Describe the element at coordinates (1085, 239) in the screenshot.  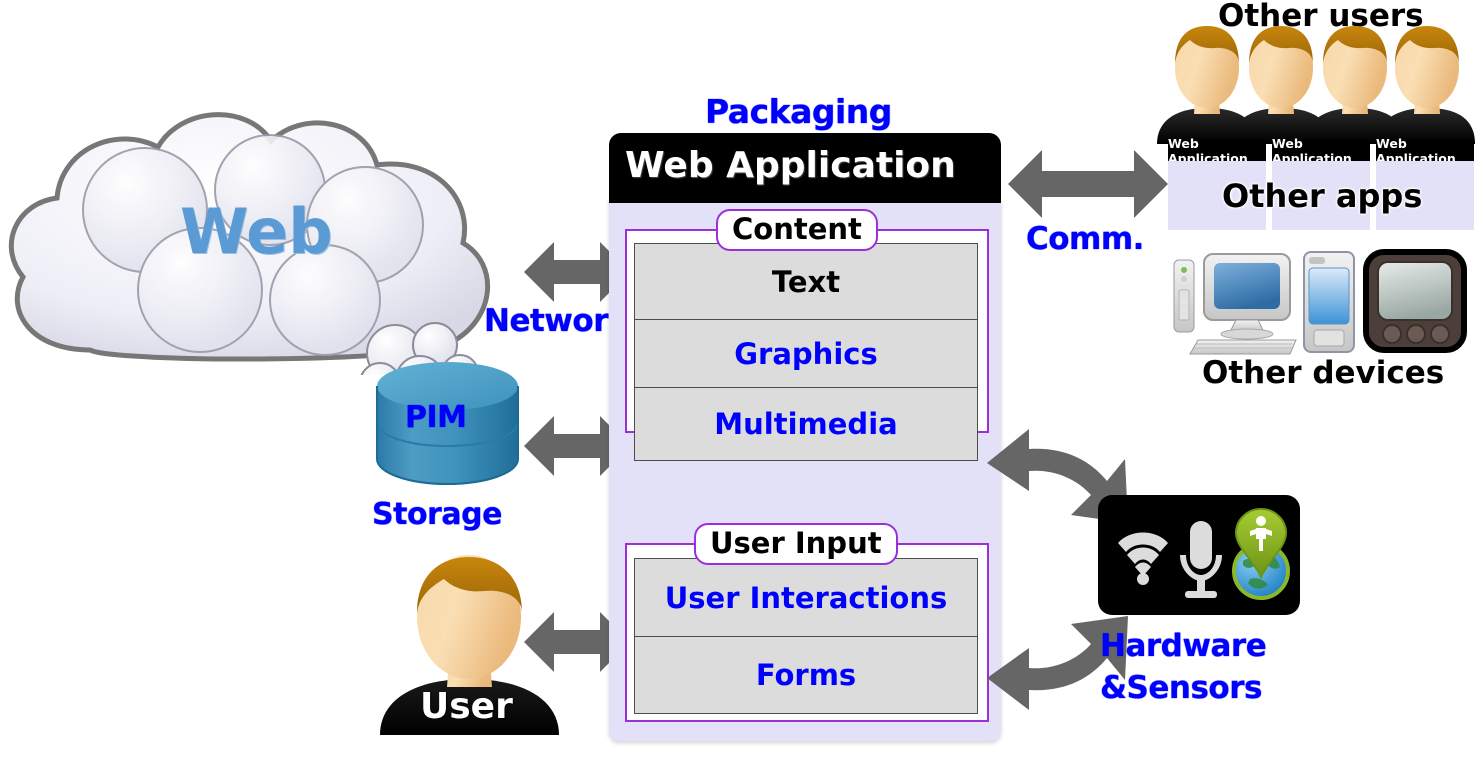
I see `comm-label: Comm.` at that location.